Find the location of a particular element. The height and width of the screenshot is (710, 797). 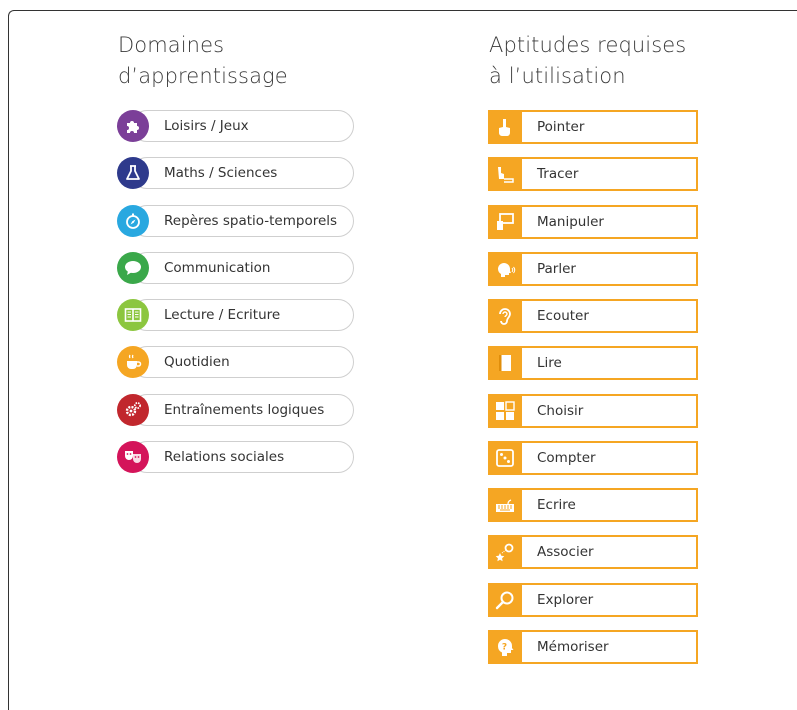

skill-label: Tracer is located at coordinates (558, 174).